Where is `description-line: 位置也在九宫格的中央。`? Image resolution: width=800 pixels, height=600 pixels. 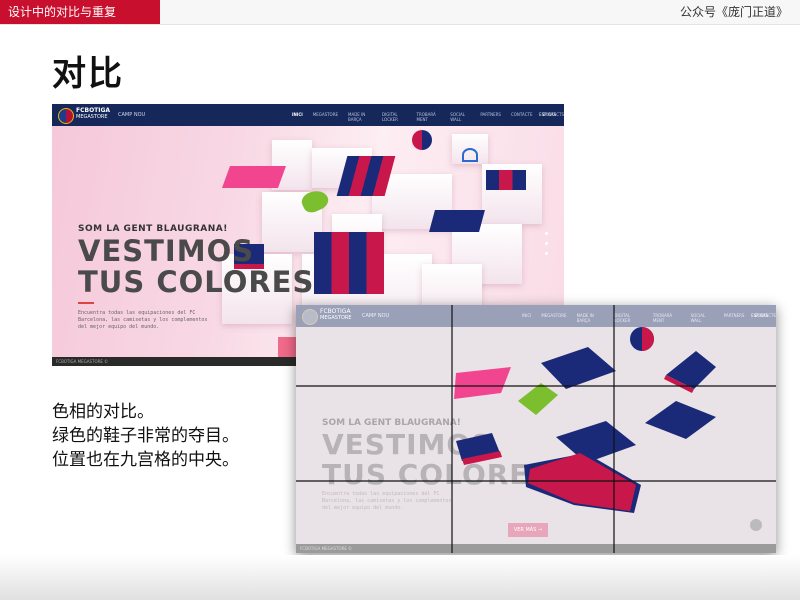
description-line: 位置也在九宫格的中央。 is located at coordinates (145, 460).